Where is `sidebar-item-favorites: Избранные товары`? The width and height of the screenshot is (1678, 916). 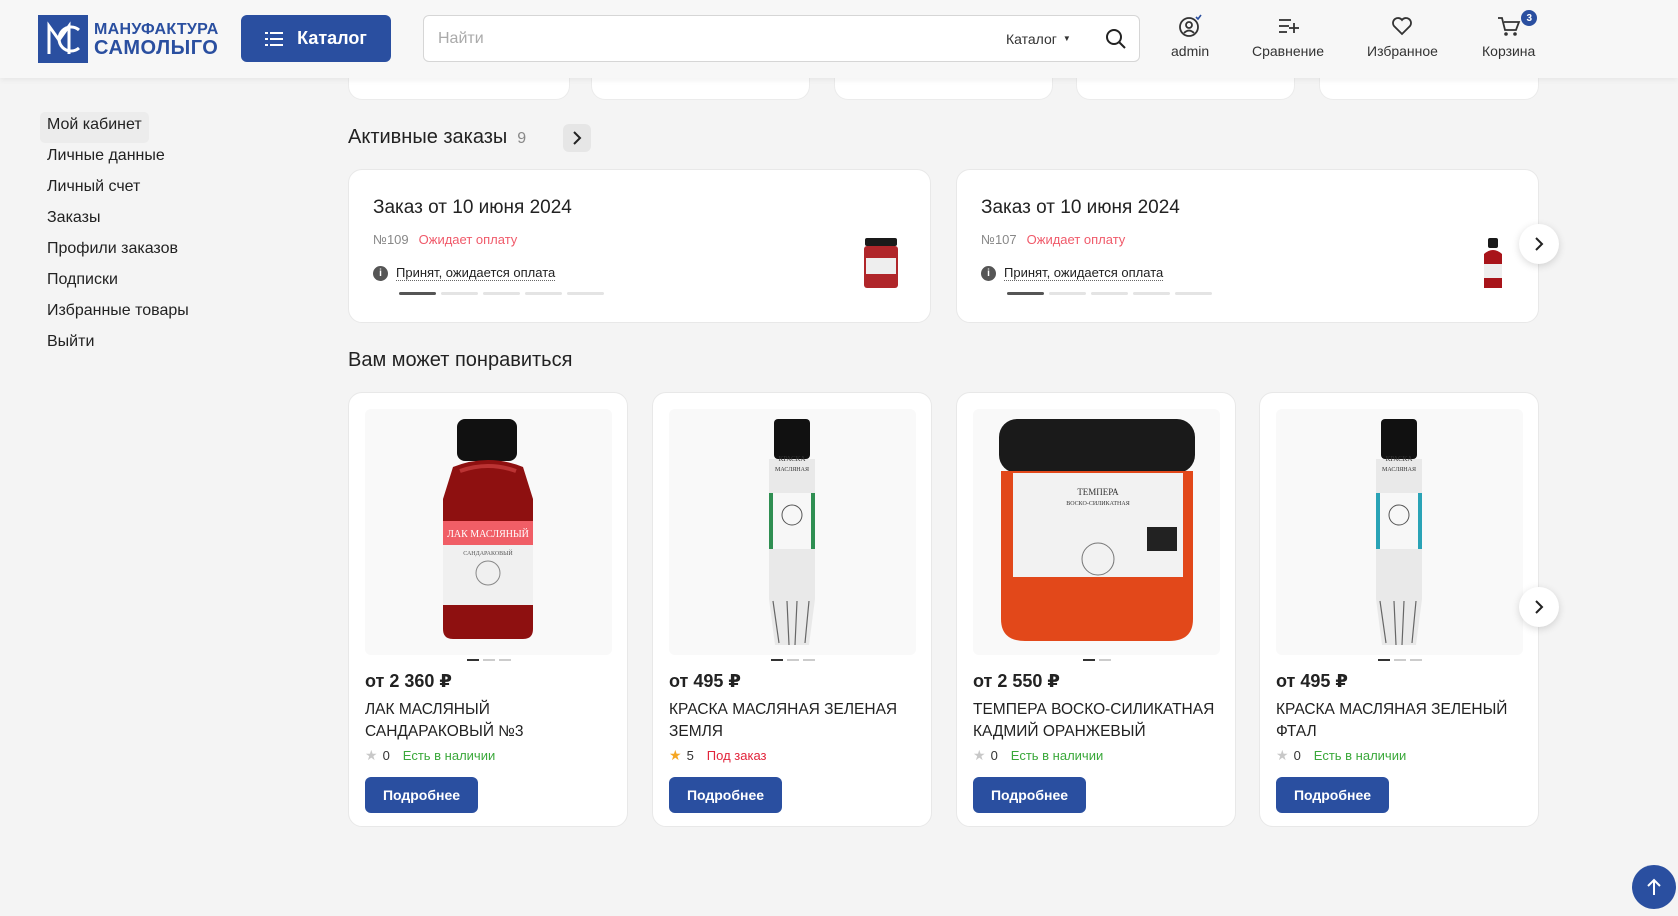 sidebar-item-favorites: Избранные товары is located at coordinates (118, 313).